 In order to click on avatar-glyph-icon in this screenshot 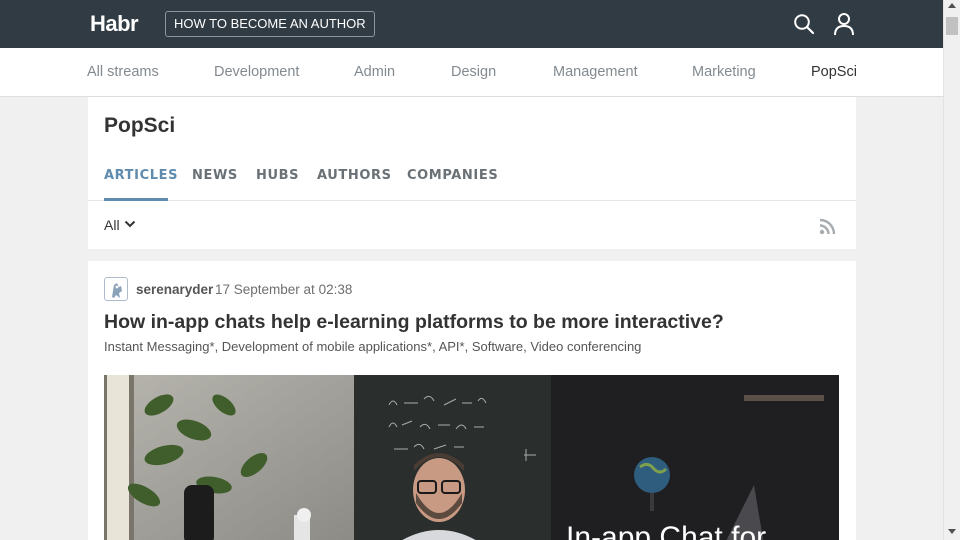, I will do `click(117, 290)`.